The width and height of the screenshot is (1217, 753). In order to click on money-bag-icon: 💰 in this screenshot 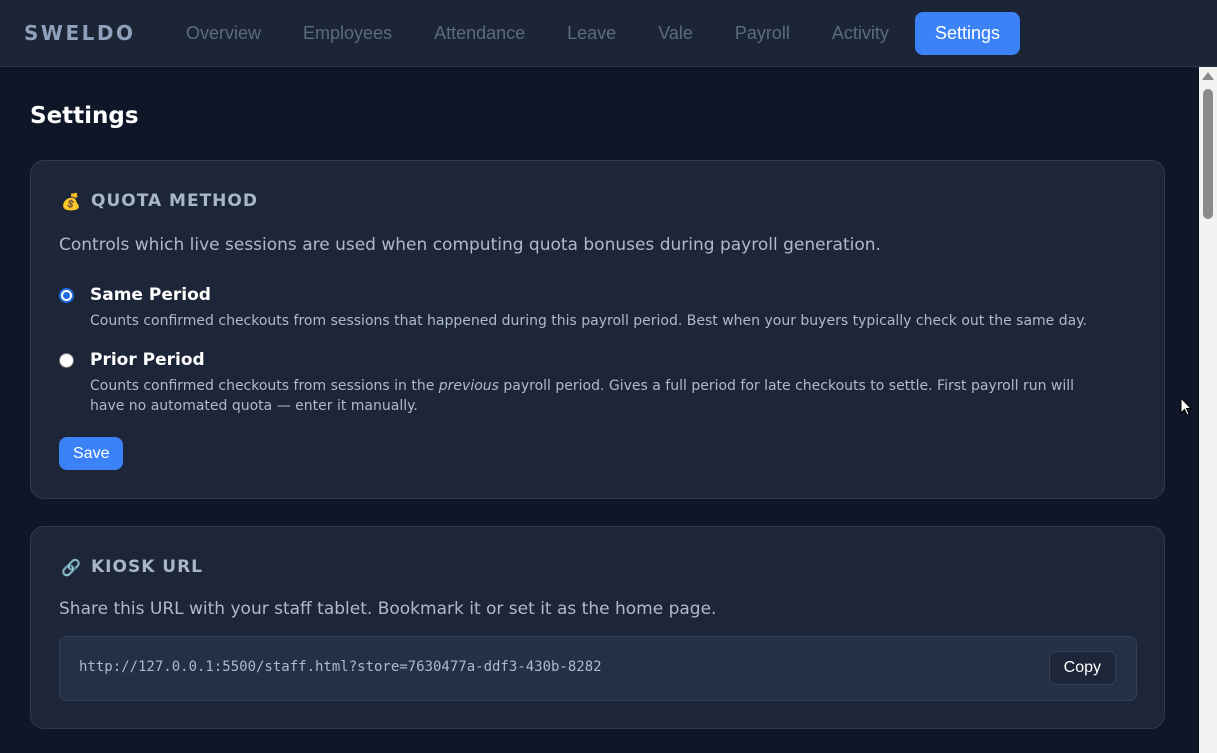, I will do `click(71, 201)`.